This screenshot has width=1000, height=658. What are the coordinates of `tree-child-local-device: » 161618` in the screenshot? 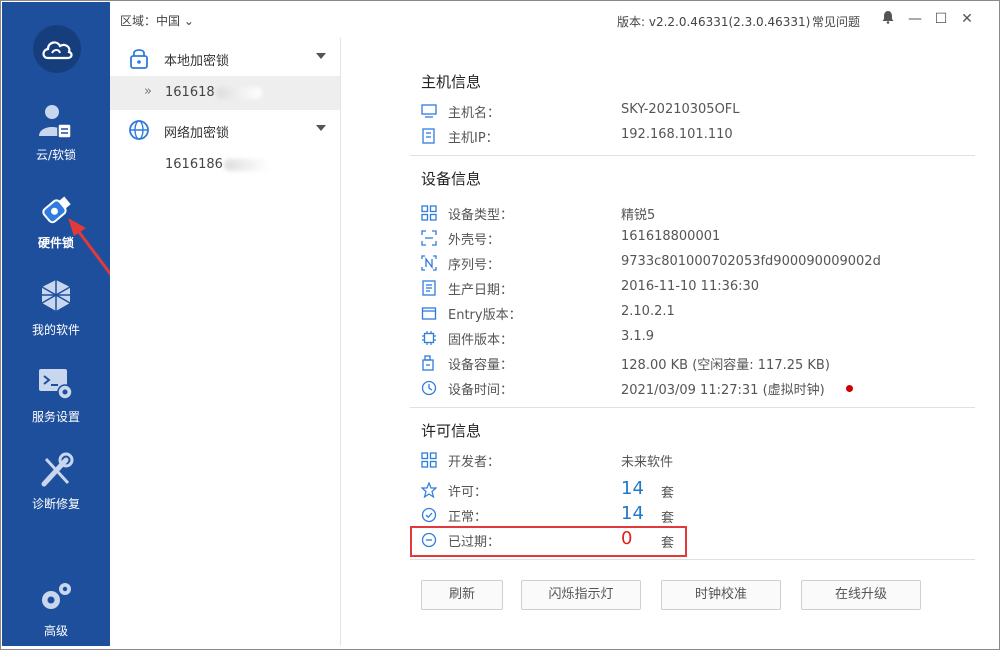 It's located at (225, 93).